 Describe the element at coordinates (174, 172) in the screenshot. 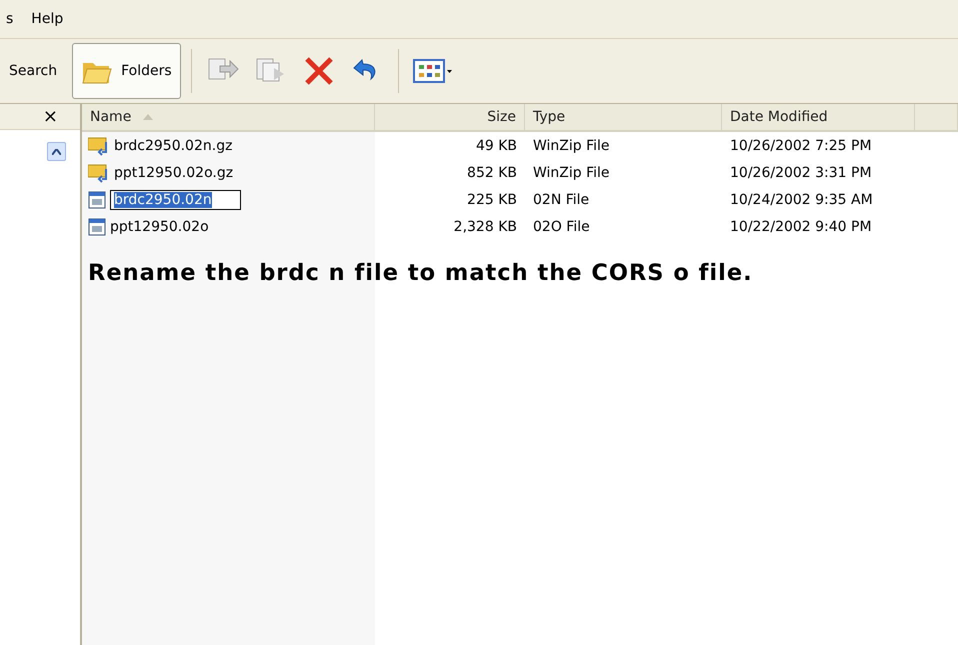

I see `file-name: ppt12950.02o.gz` at that location.